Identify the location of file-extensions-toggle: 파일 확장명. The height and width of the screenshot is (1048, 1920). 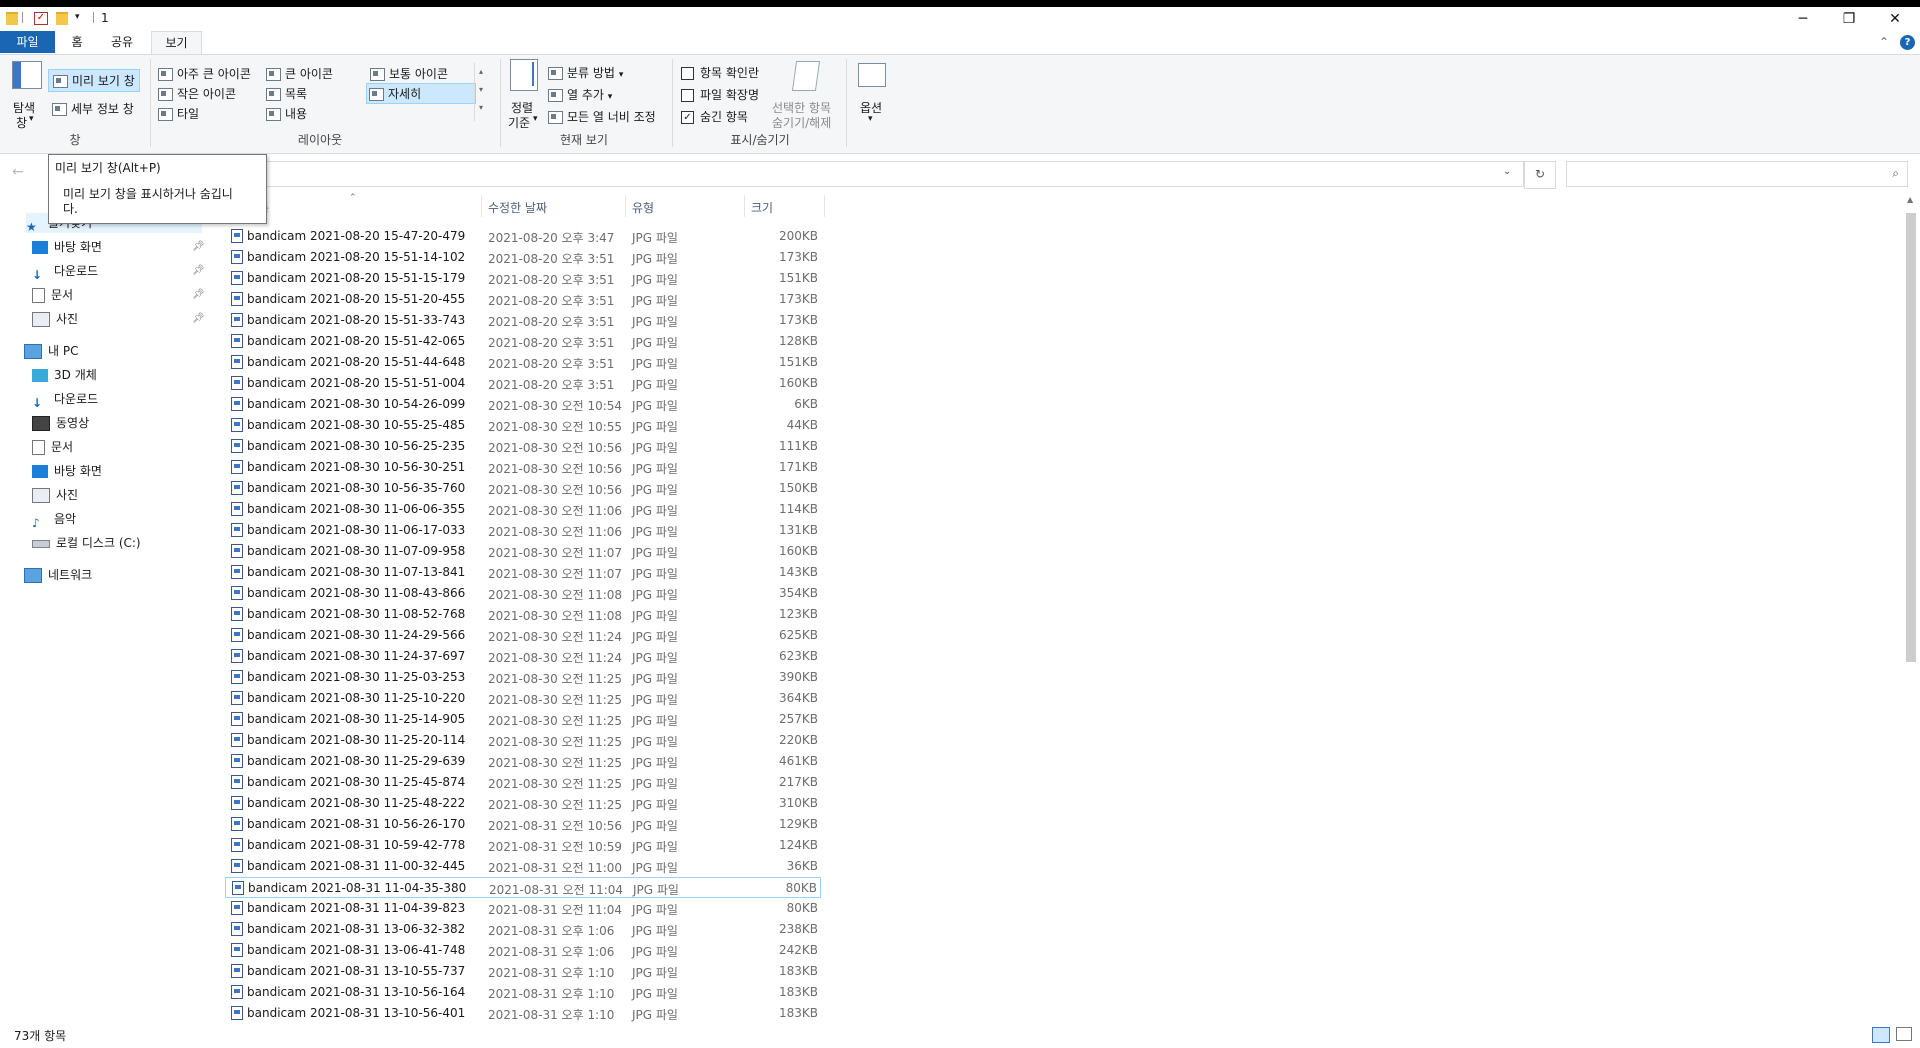
(720, 94).